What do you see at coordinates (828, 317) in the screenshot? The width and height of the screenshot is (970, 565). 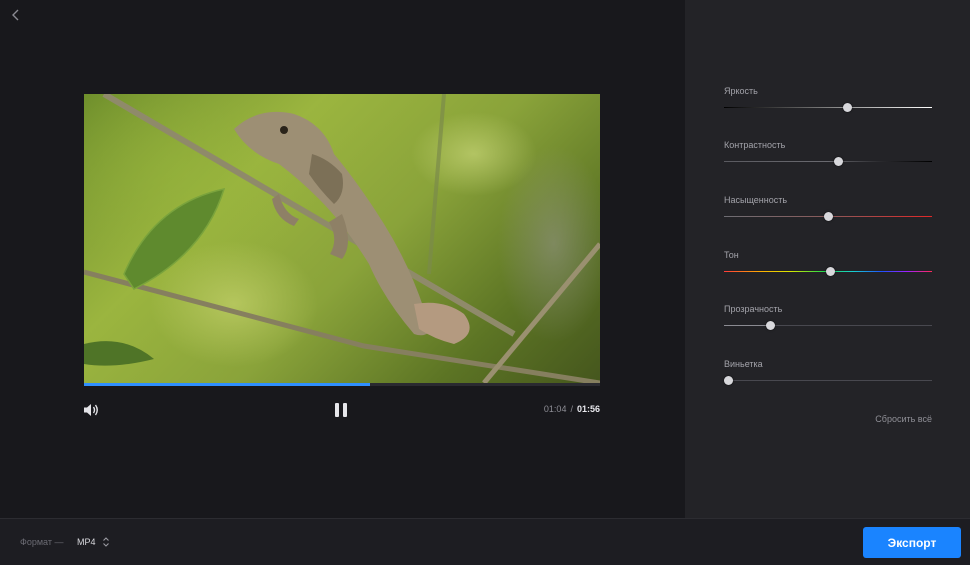 I see `opacity-control: Прозрачность` at bounding box center [828, 317].